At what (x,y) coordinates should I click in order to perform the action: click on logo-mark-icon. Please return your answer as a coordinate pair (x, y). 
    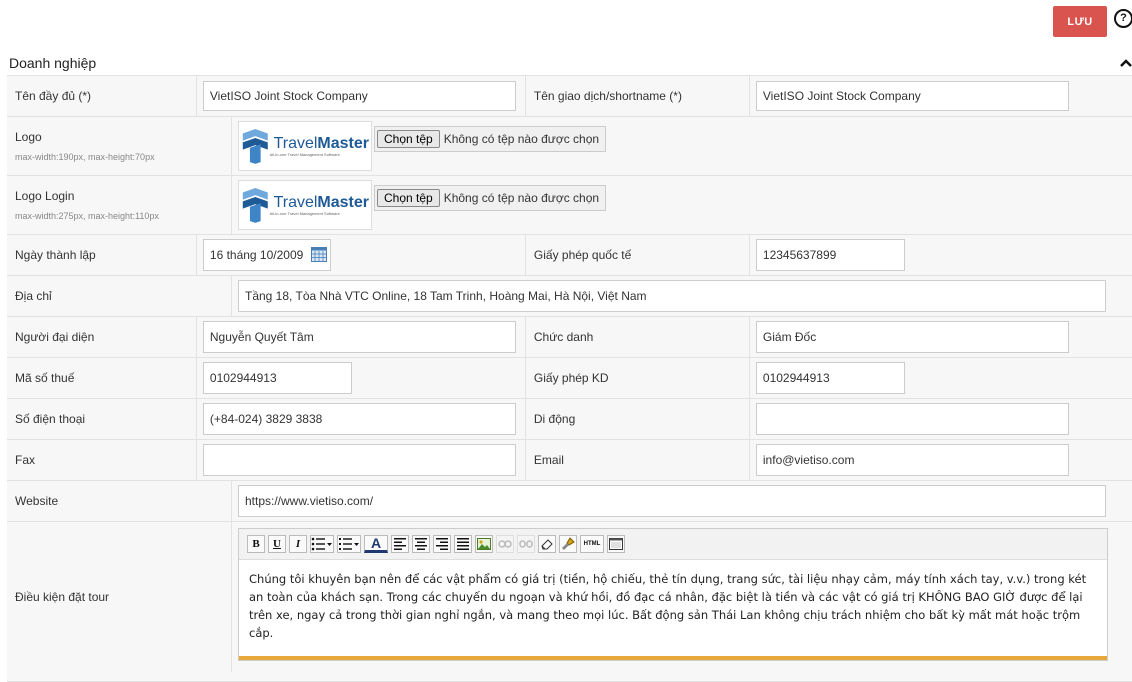
    Looking at the image, I should click on (255, 146).